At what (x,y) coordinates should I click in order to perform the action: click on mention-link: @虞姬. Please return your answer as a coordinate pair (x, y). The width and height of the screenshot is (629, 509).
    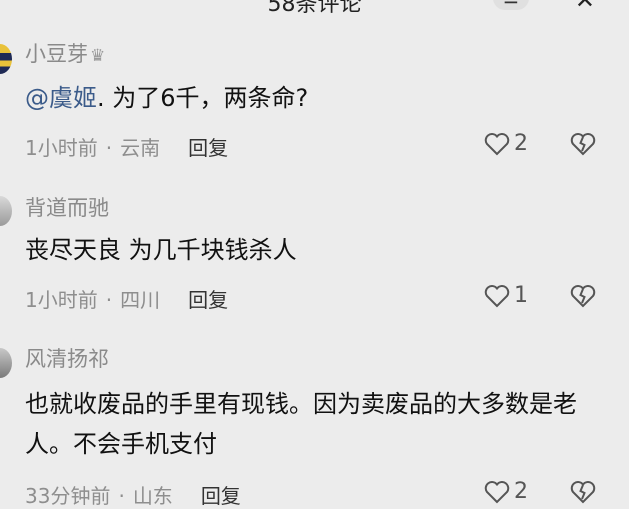
    Looking at the image, I should click on (61, 98).